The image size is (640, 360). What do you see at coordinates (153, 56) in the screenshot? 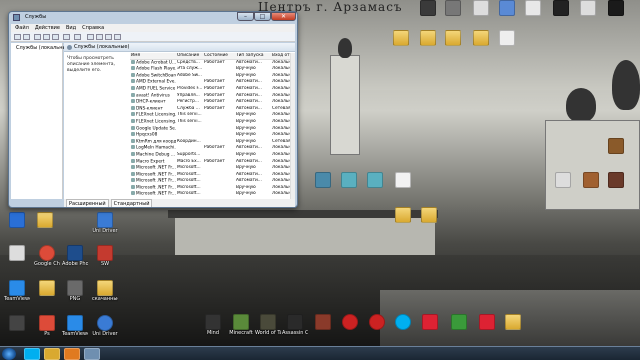
I see `column-name: Имя` at bounding box center [153, 56].